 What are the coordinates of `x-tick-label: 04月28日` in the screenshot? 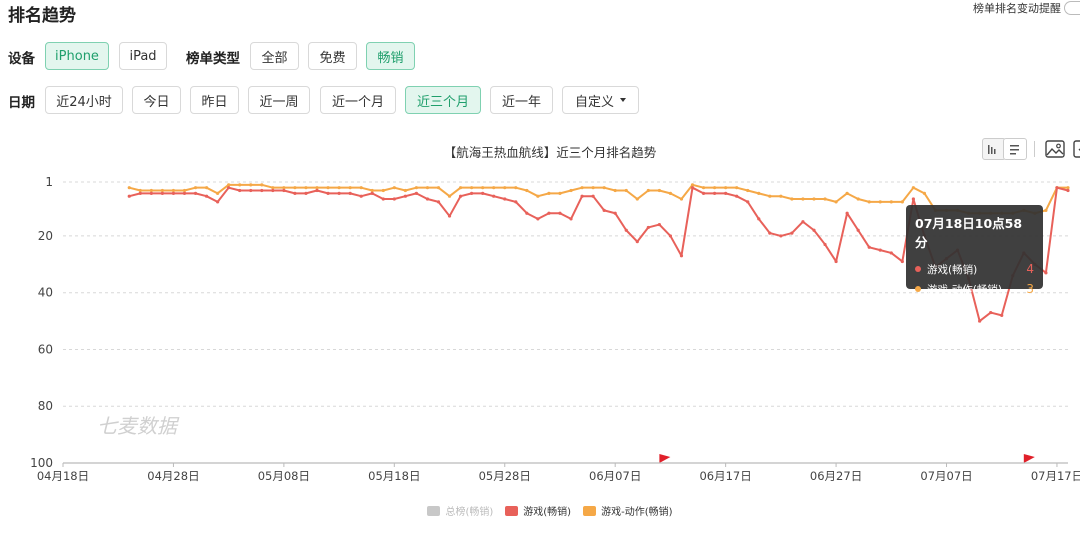 It's located at (173, 476).